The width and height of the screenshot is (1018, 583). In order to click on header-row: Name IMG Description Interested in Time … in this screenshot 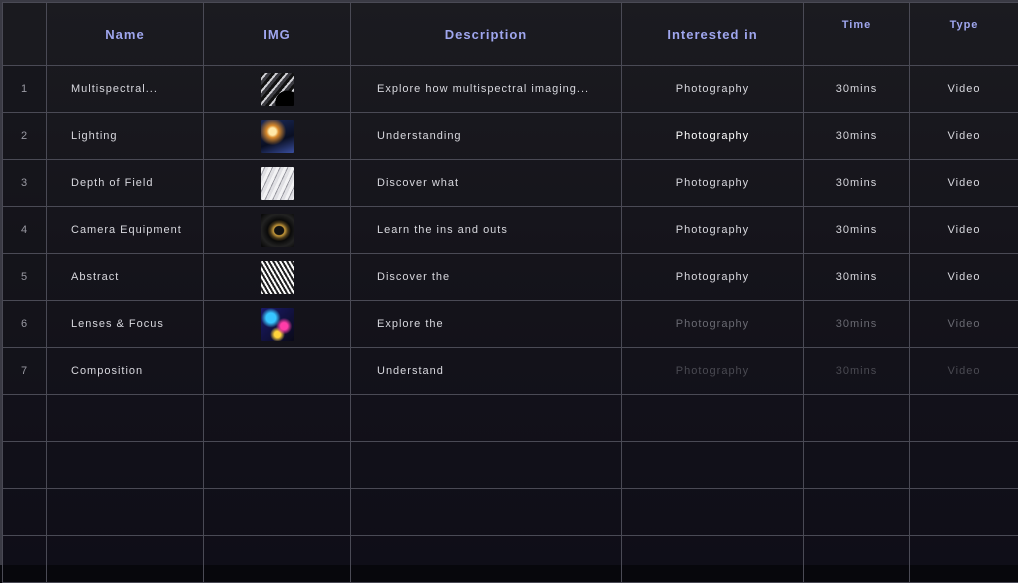, I will do `click(510, 34)`.